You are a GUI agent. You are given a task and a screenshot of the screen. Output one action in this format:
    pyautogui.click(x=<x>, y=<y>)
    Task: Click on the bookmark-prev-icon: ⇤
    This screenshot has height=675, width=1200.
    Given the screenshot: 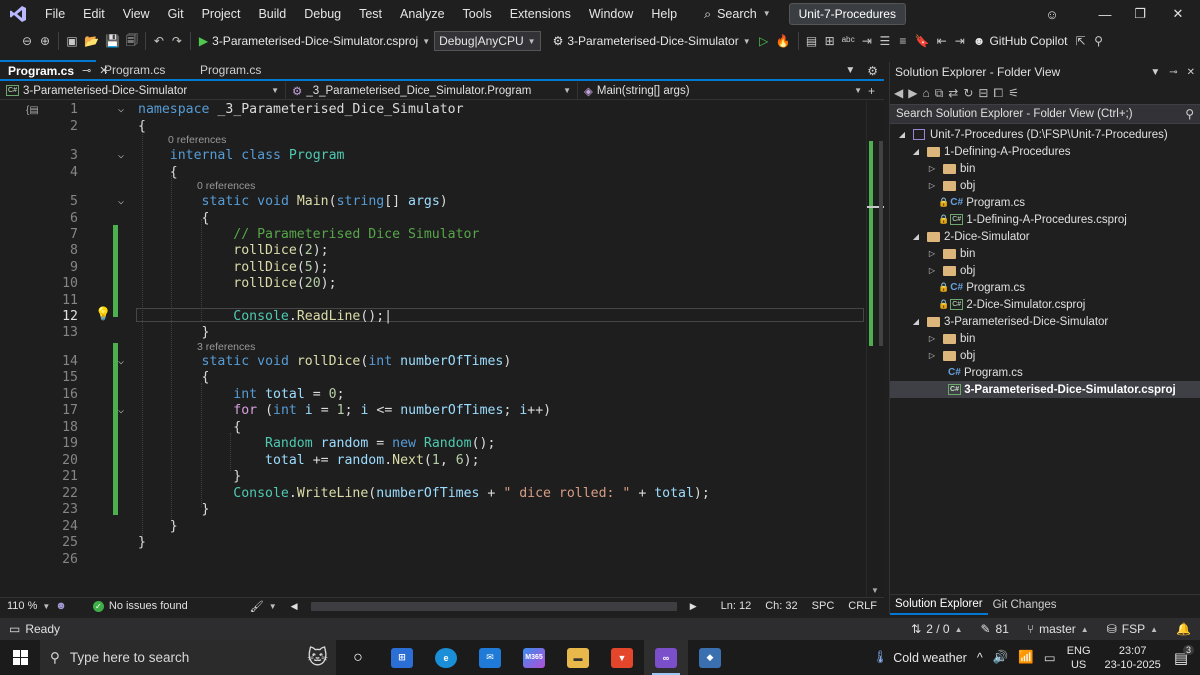 What is the action you would take?
    pyautogui.click(x=942, y=41)
    